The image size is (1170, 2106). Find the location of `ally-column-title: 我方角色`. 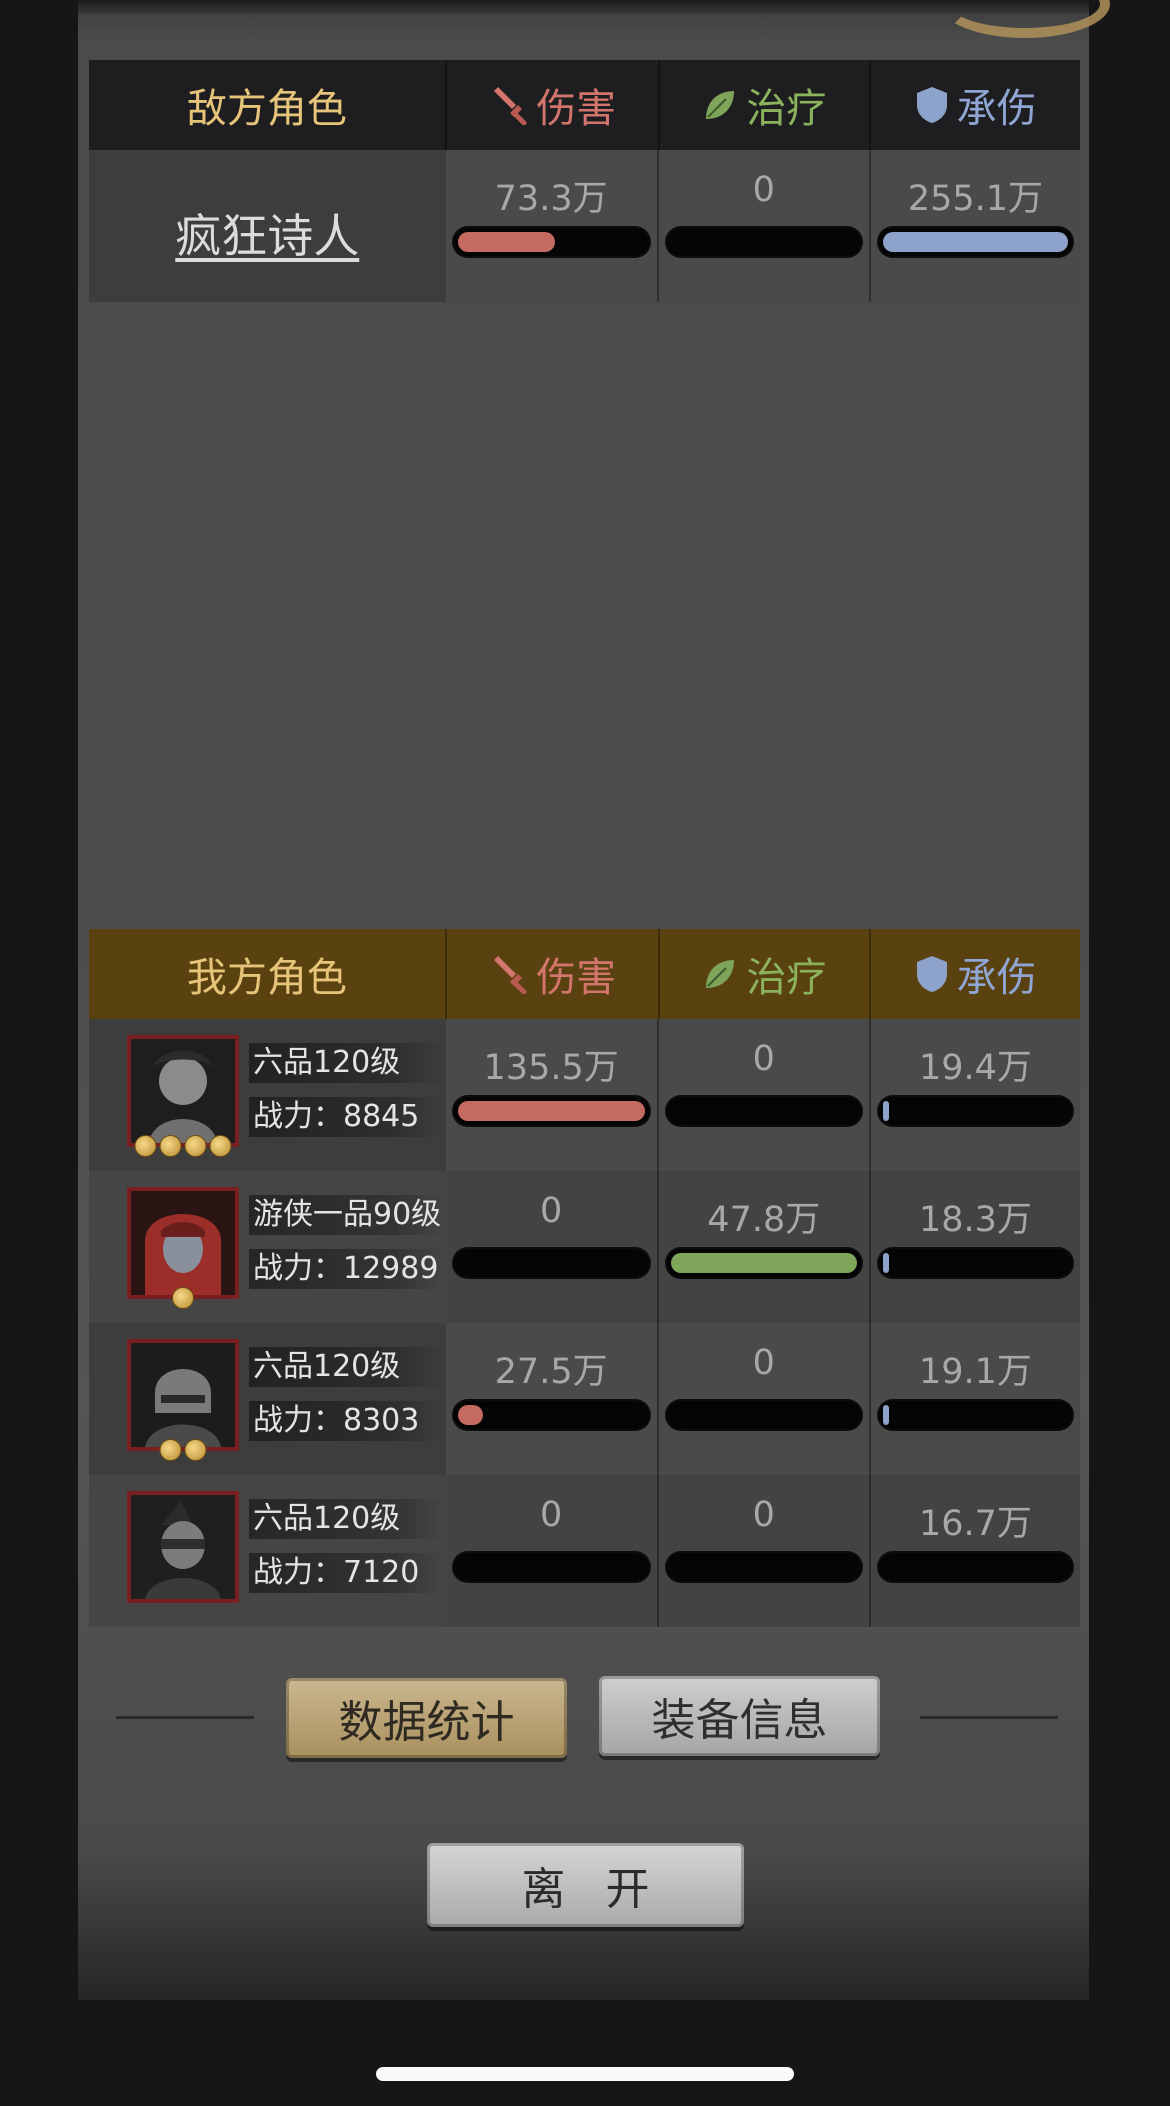

ally-column-title: 我方角色 is located at coordinates (266, 978).